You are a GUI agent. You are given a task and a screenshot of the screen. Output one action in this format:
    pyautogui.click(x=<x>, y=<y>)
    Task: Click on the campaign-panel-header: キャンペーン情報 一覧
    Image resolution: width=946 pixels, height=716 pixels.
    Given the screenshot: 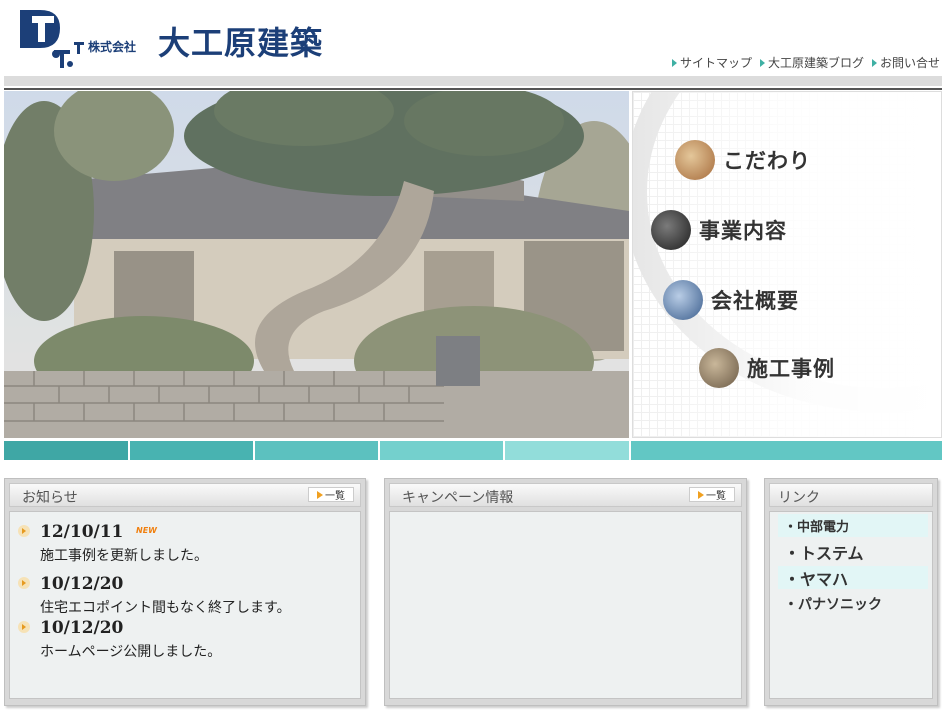 What is the action you would take?
    pyautogui.click(x=565, y=495)
    